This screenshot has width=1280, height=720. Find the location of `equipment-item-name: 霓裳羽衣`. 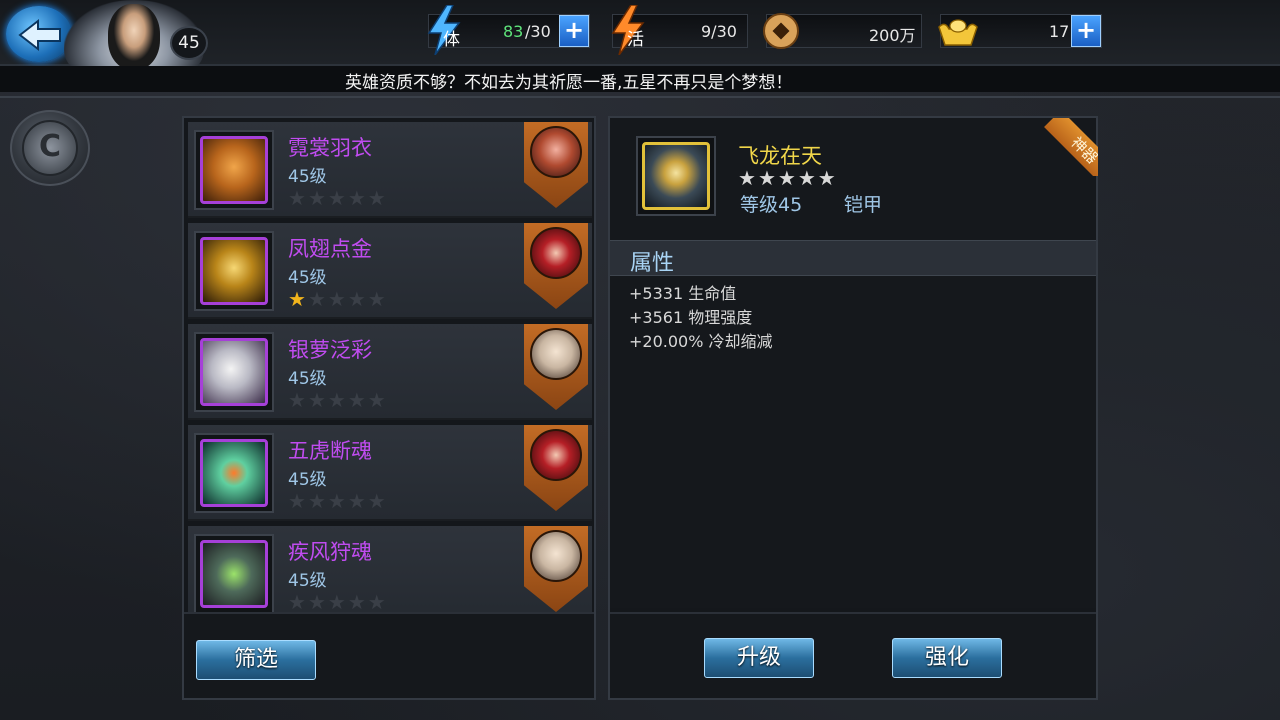

equipment-item-name: 霓裳羽衣 is located at coordinates (330, 148).